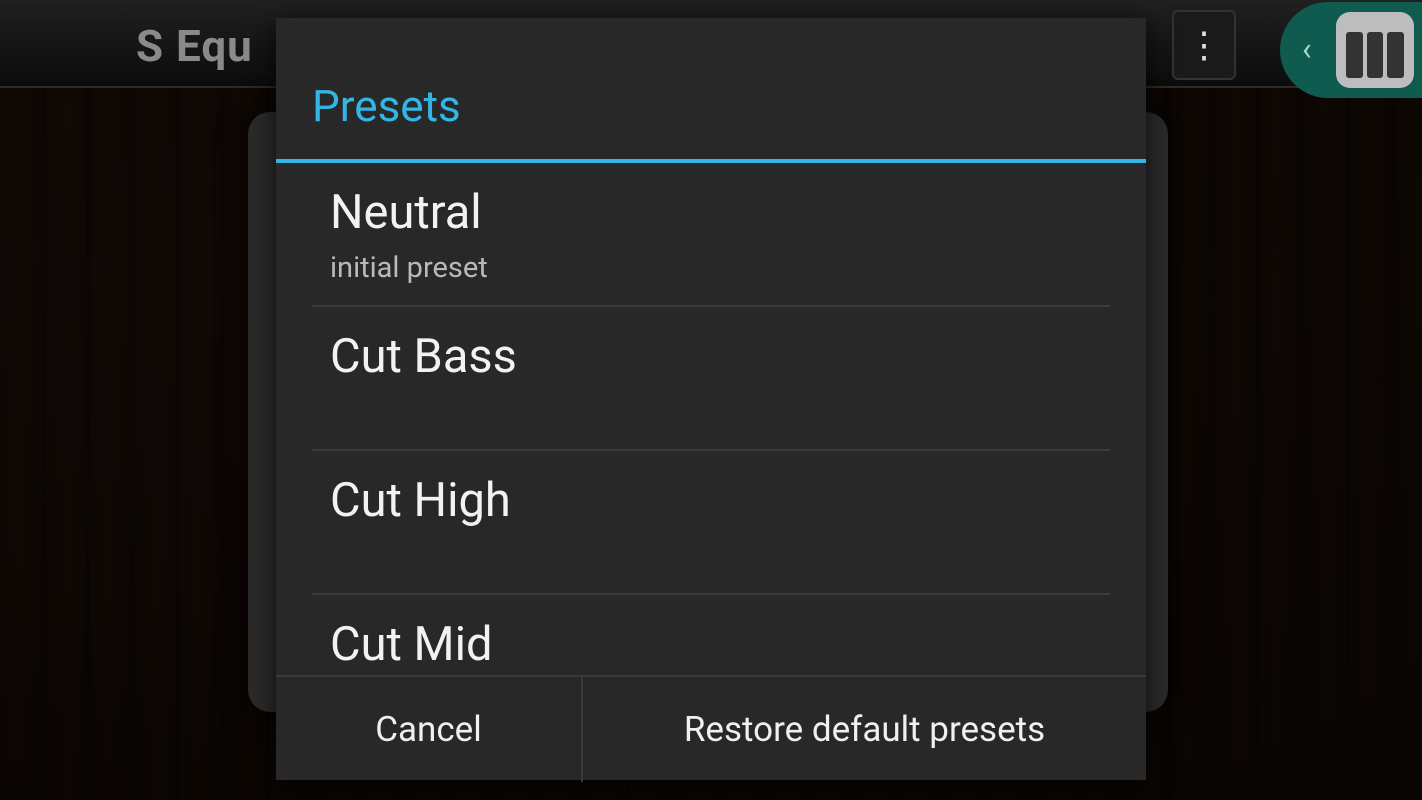 The image size is (1422, 800). Describe the element at coordinates (429, 729) in the screenshot. I see `cancel-button: Cancel` at that location.